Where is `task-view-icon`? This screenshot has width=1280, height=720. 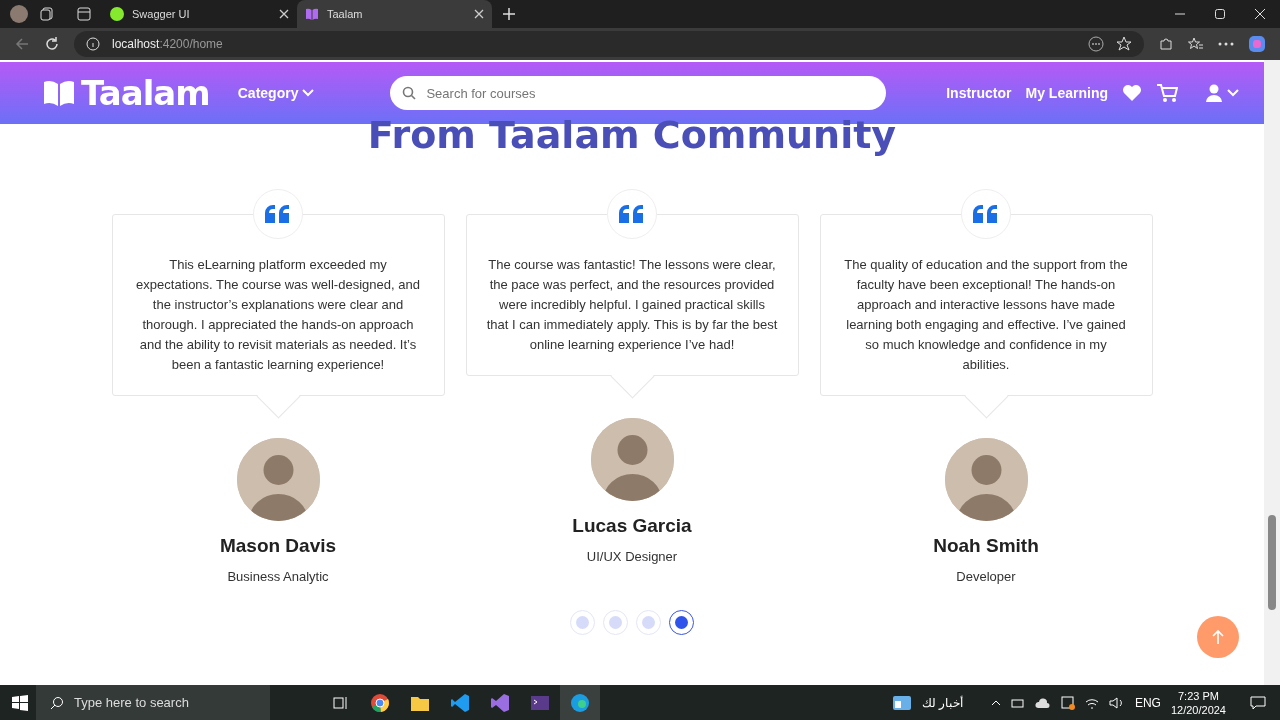
task-view-icon is located at coordinates (340, 702).